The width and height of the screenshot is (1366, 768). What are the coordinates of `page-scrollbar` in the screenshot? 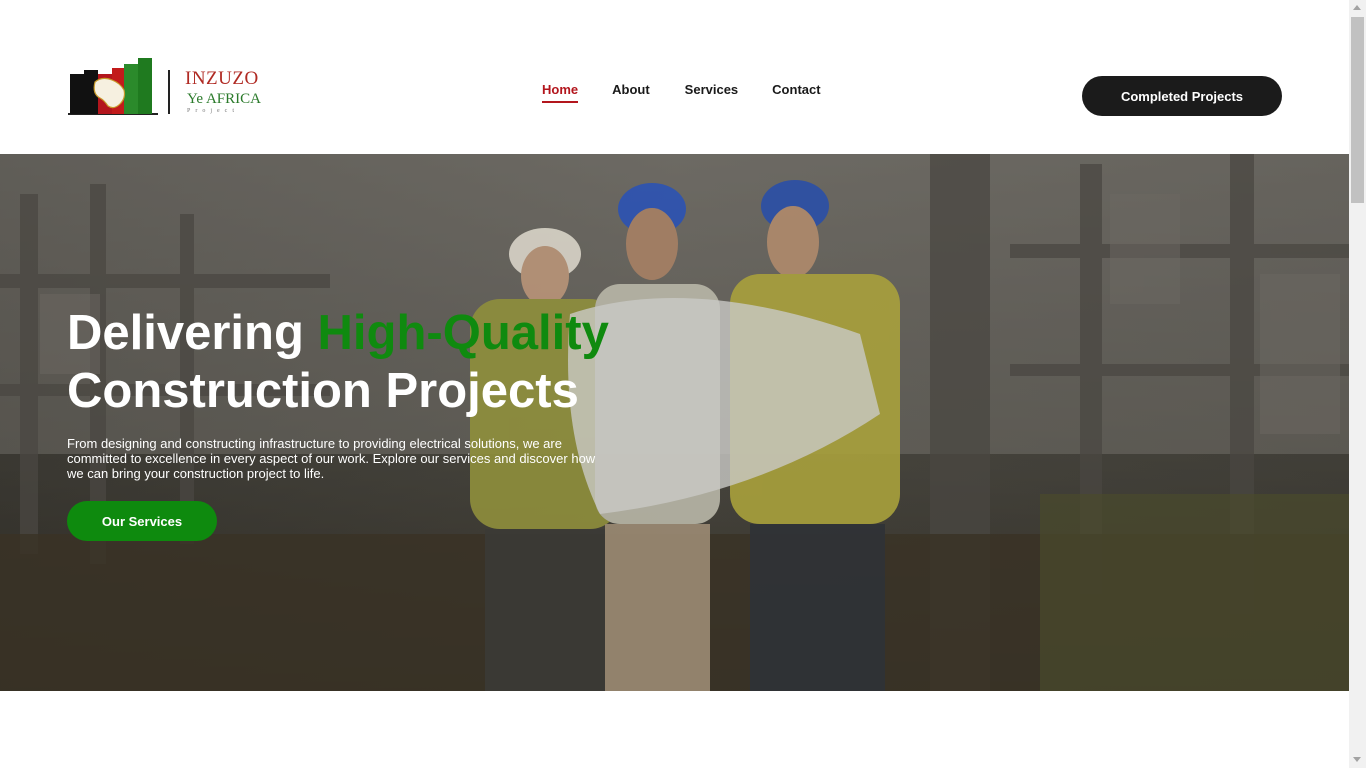 It's located at (1357, 384).